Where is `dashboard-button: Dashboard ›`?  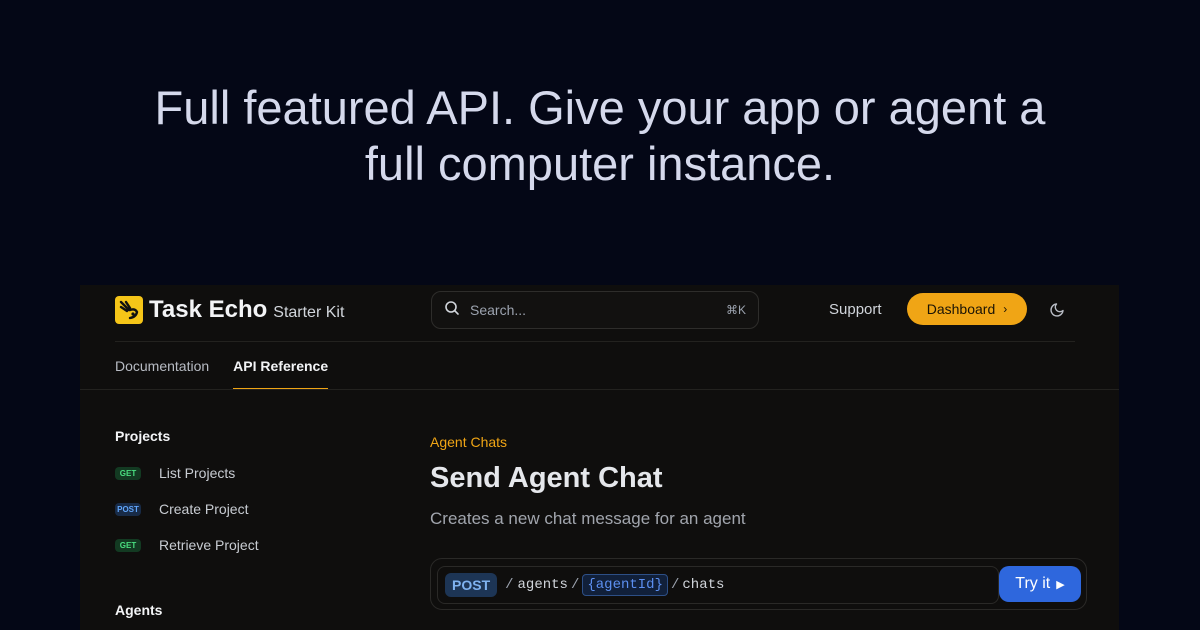
dashboard-button: Dashboard › is located at coordinates (967, 309).